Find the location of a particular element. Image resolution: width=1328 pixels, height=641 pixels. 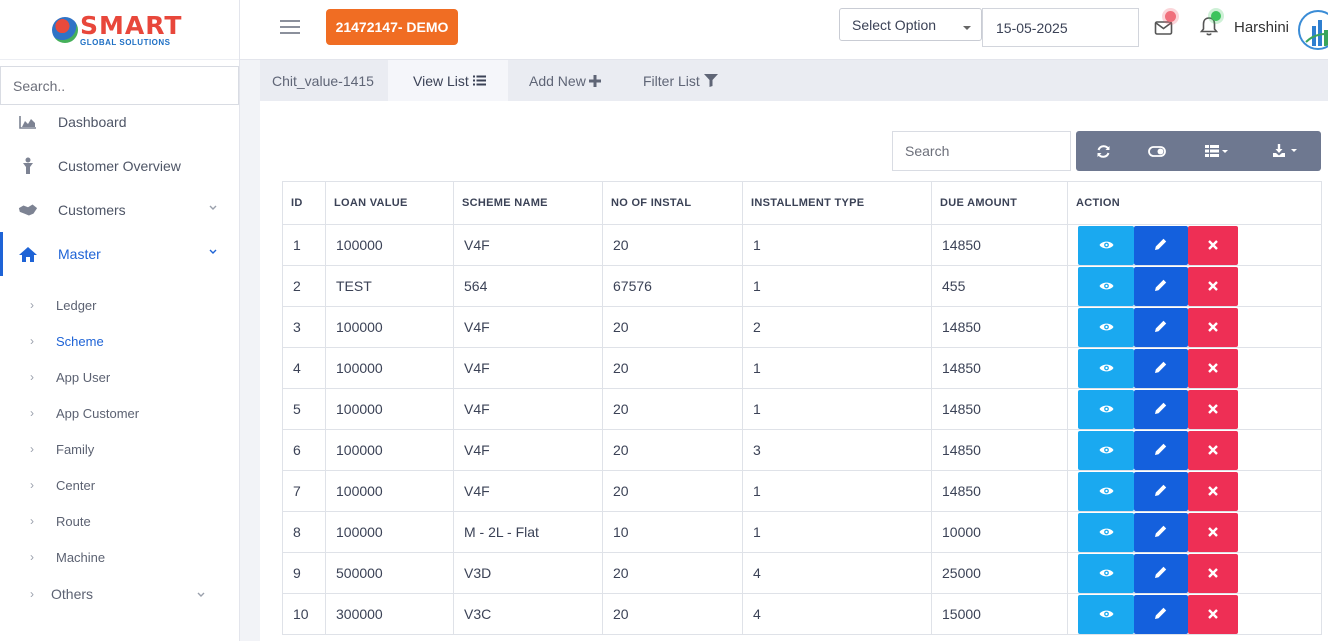

option-select: Select Option is located at coordinates (910, 24).